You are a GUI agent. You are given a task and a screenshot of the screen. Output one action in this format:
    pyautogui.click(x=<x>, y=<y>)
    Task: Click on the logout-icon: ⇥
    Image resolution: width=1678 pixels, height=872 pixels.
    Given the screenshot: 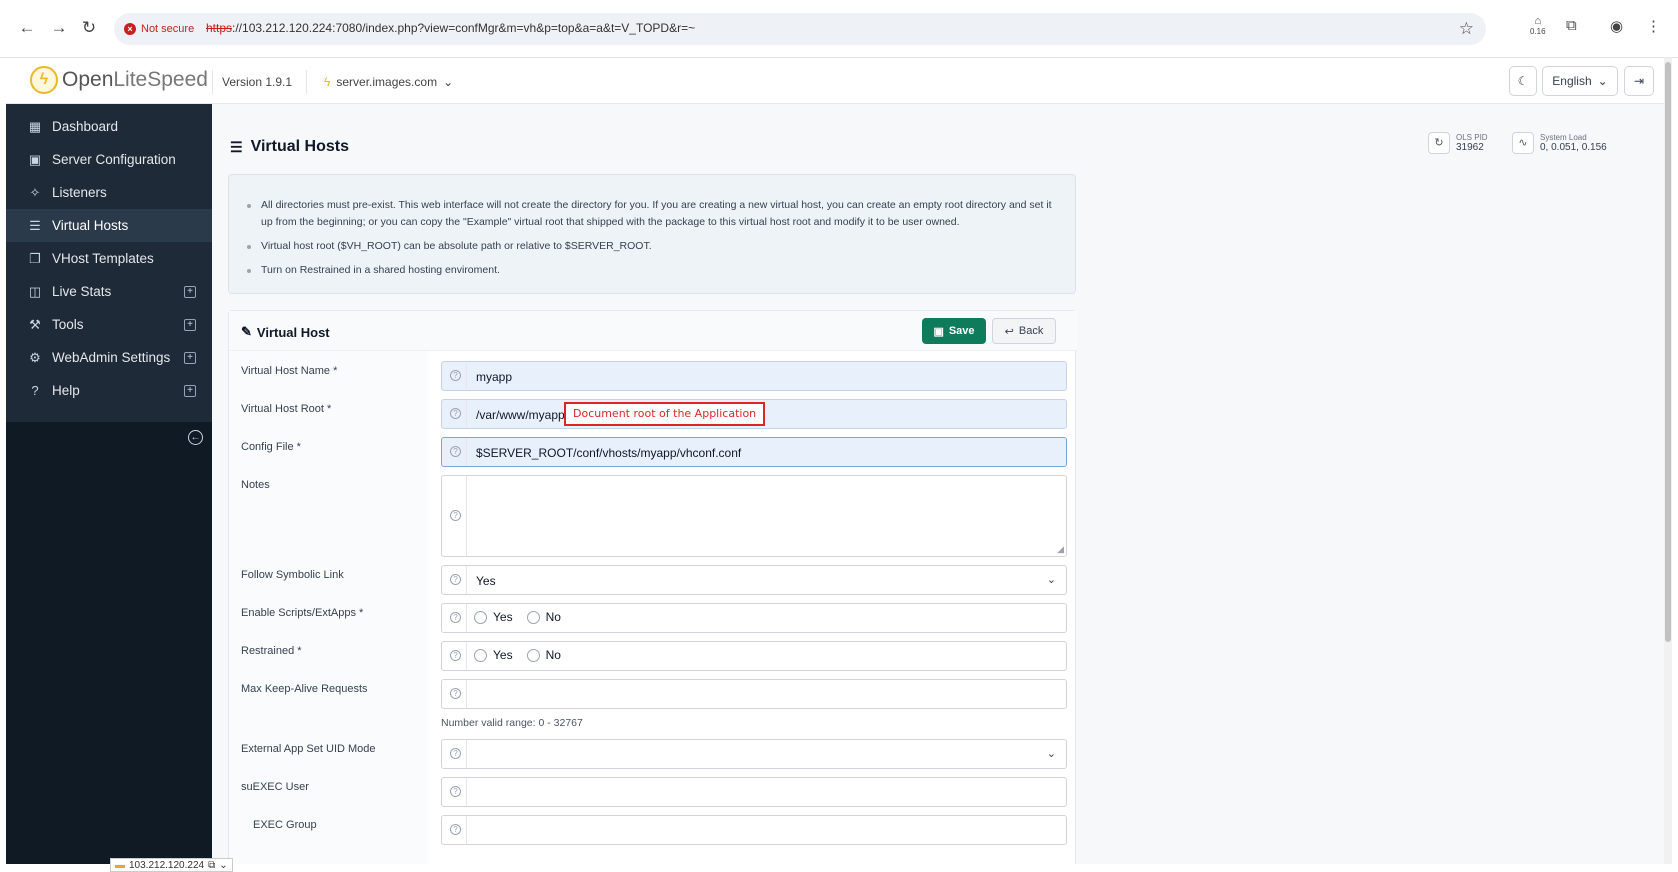 What is the action you would take?
    pyautogui.click(x=1639, y=81)
    